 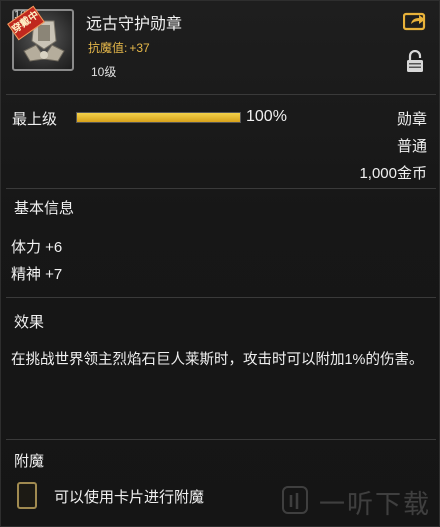 I want to click on effect-title: 效果, so click(x=29, y=322).